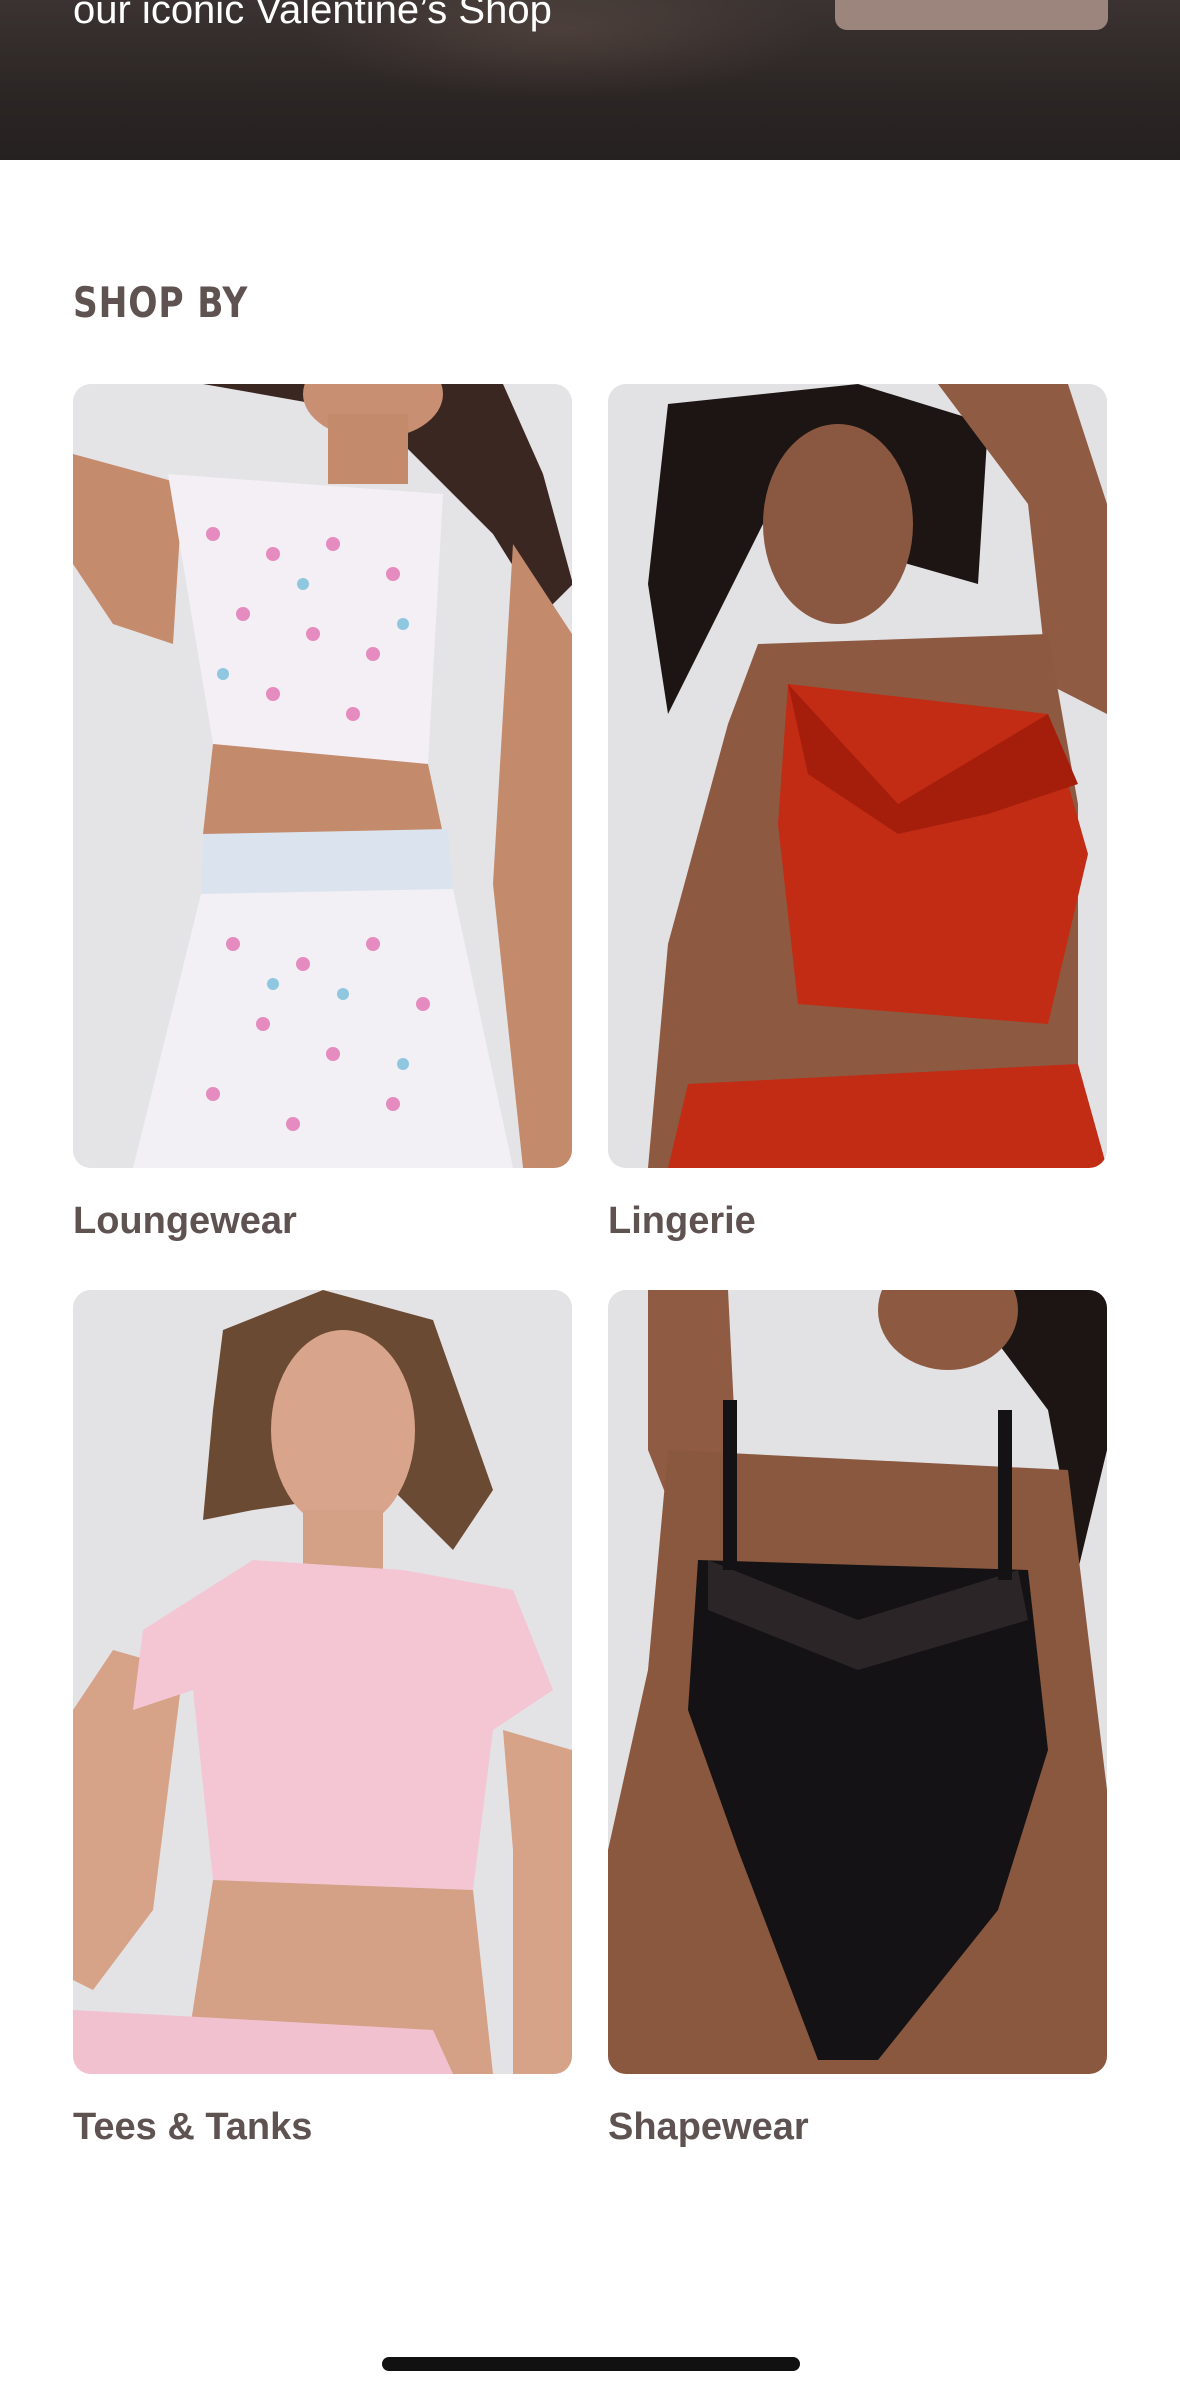 The width and height of the screenshot is (1180, 2396). Describe the element at coordinates (312, 16) in the screenshot. I see `hero-text: our iconic Valentine’s Shop` at that location.